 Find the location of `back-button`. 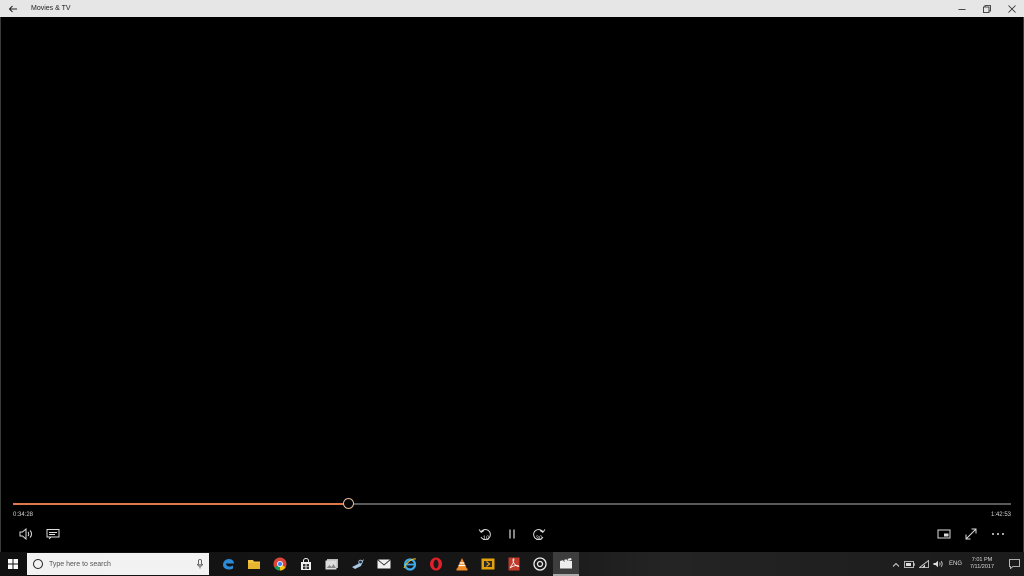

back-button is located at coordinates (13, 8).